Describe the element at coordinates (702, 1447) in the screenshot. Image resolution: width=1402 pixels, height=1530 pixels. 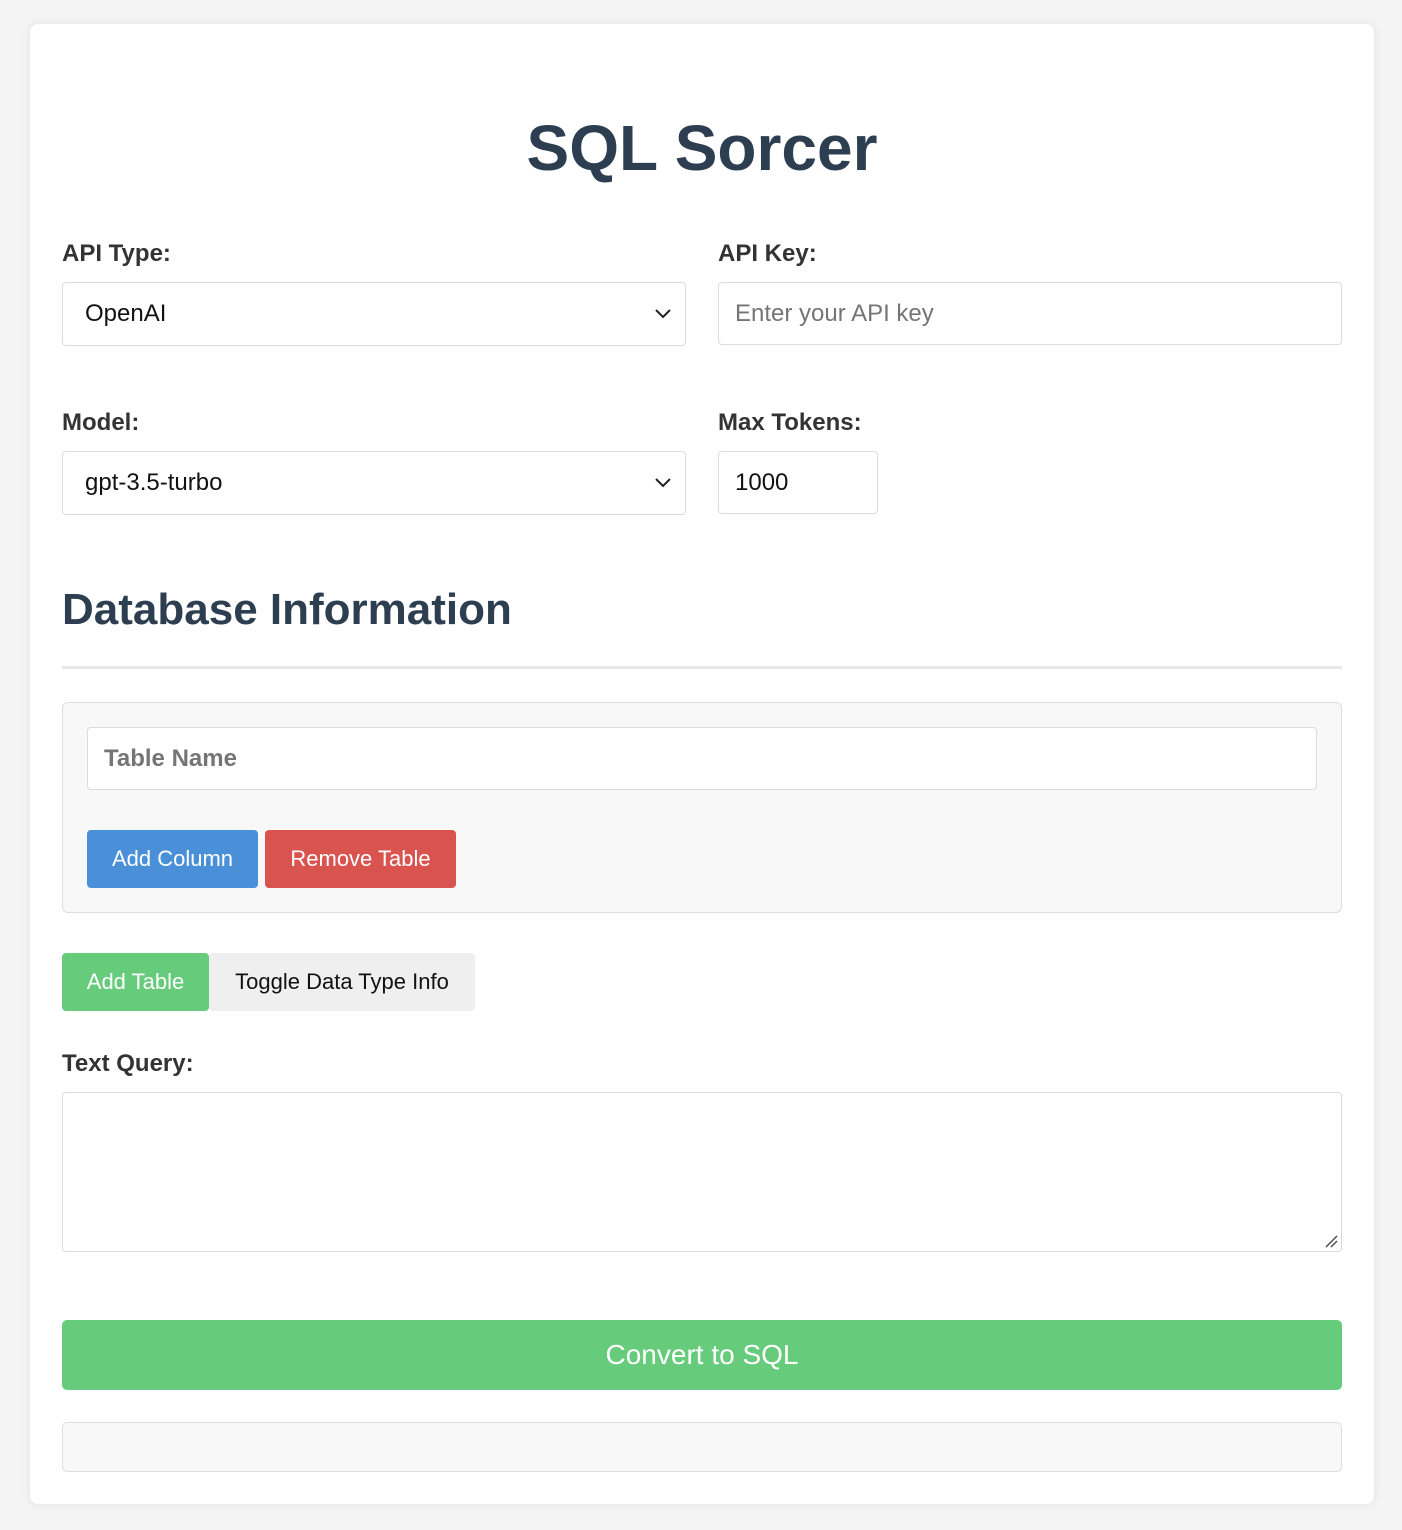
I see `result-output` at that location.